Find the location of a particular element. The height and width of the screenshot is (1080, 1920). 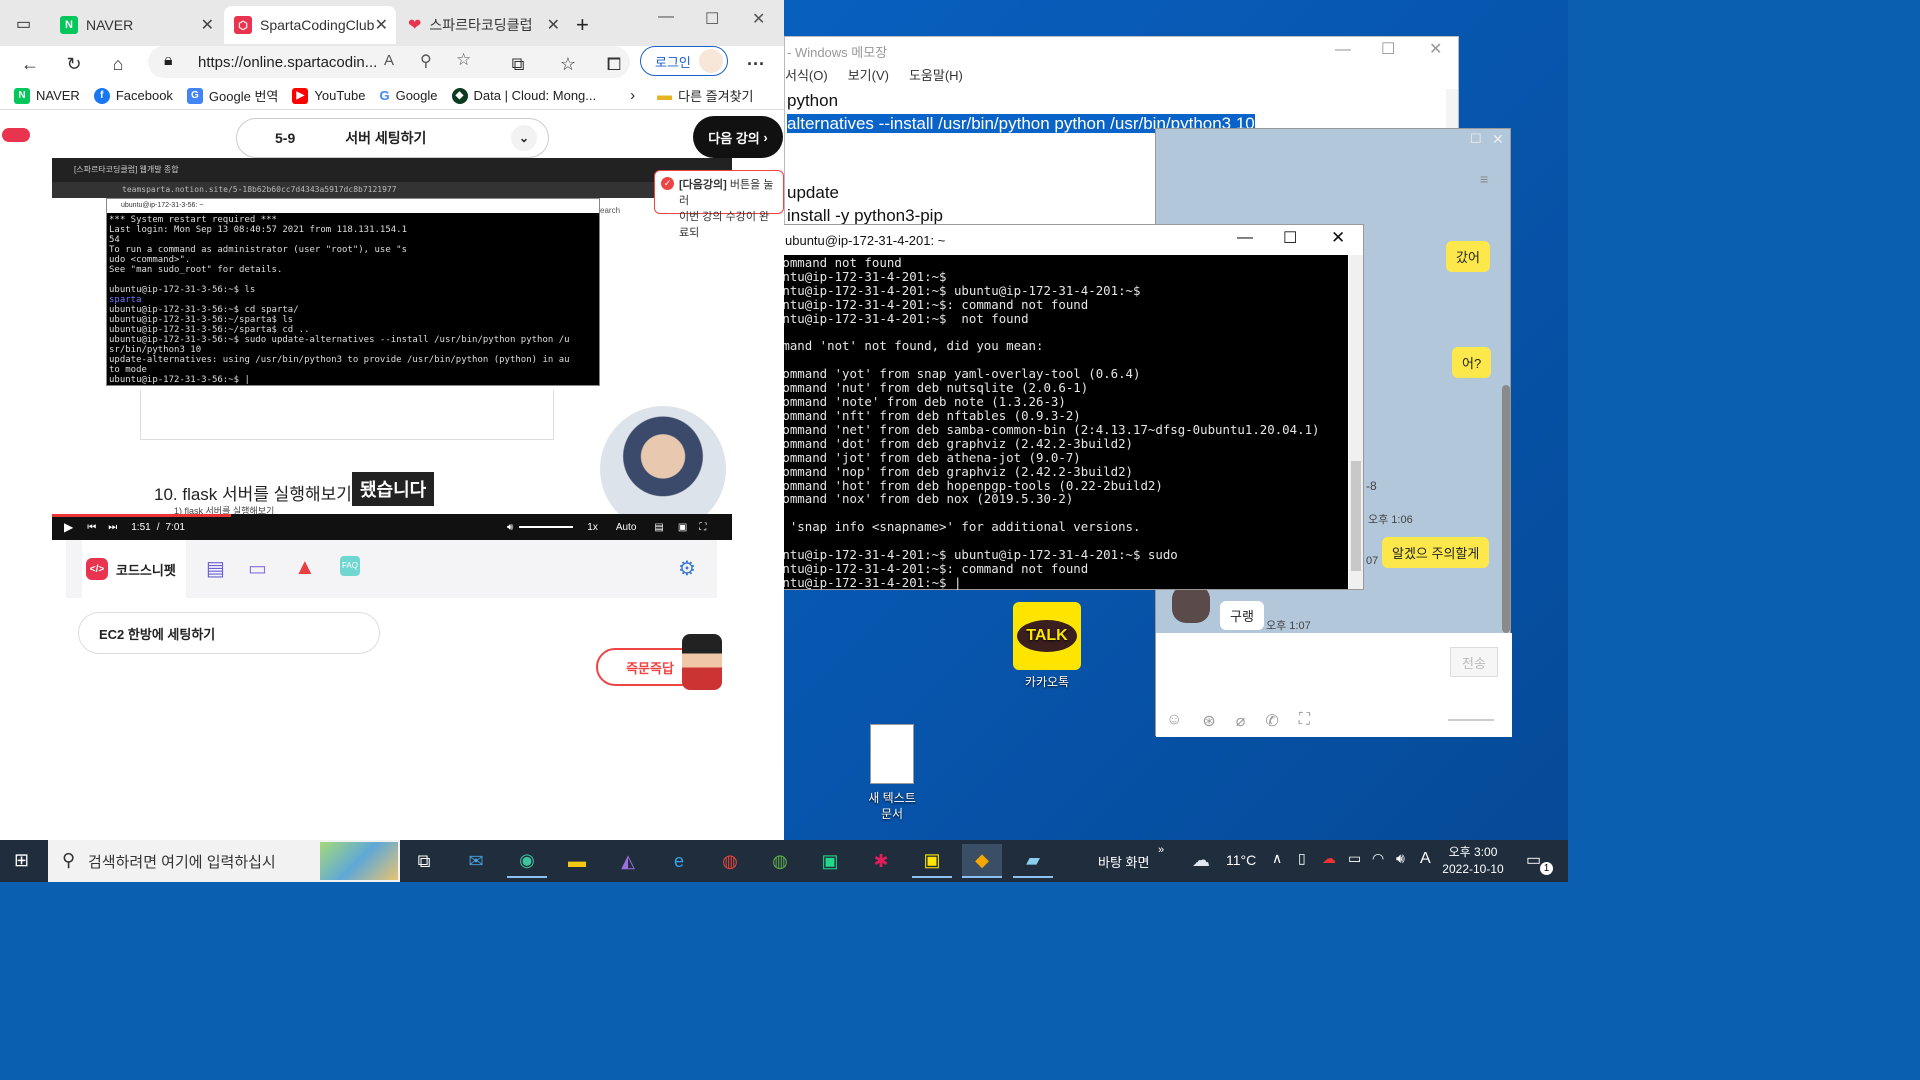

tab-actions-icon: ▭ is located at coordinates (23, 24).